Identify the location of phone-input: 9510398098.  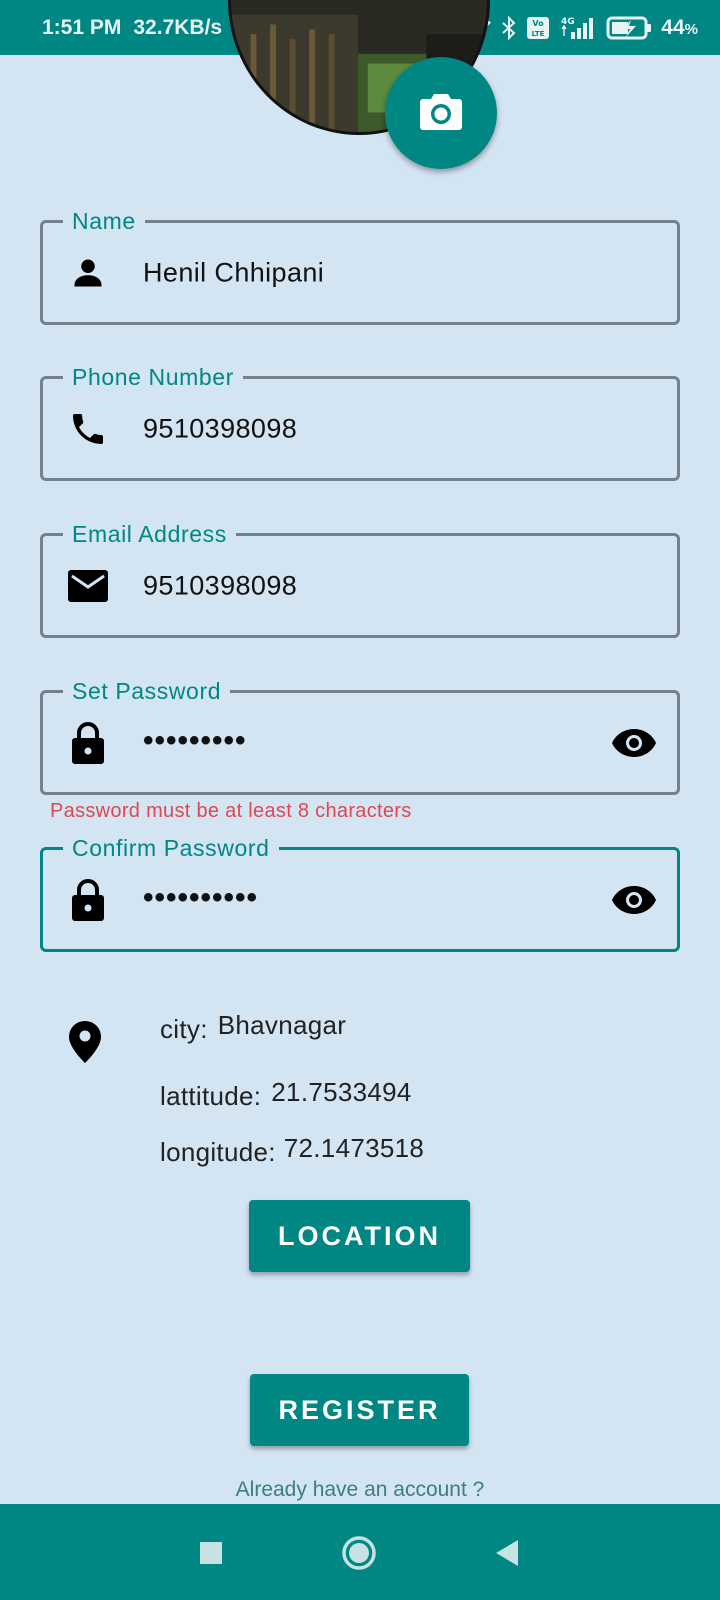
(220, 428).